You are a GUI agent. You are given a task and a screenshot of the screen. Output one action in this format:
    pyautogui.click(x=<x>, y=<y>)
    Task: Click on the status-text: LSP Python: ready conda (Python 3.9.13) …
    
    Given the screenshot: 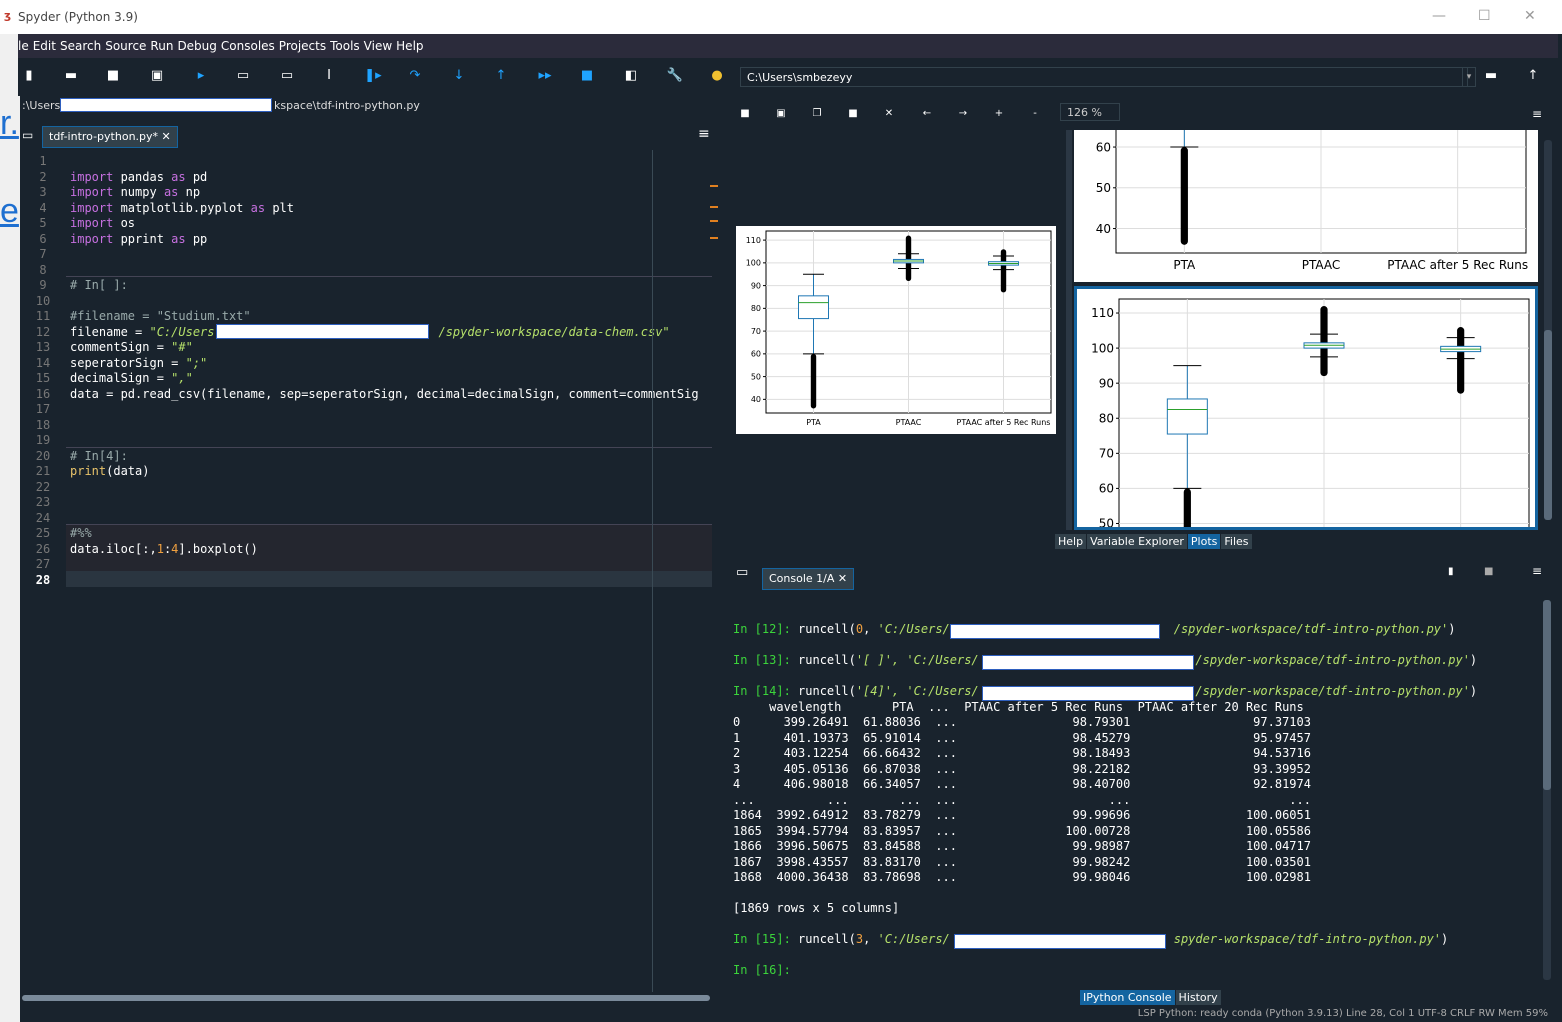 What is the action you would take?
    pyautogui.click(x=1342, y=1013)
    